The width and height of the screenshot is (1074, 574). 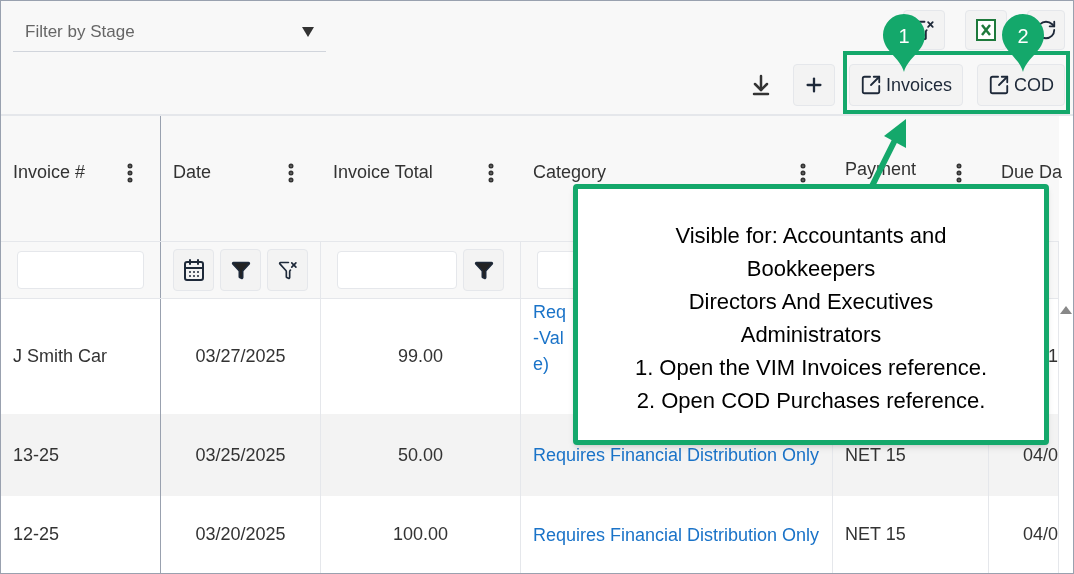 I want to click on clear-filter-button, so click(x=287, y=270).